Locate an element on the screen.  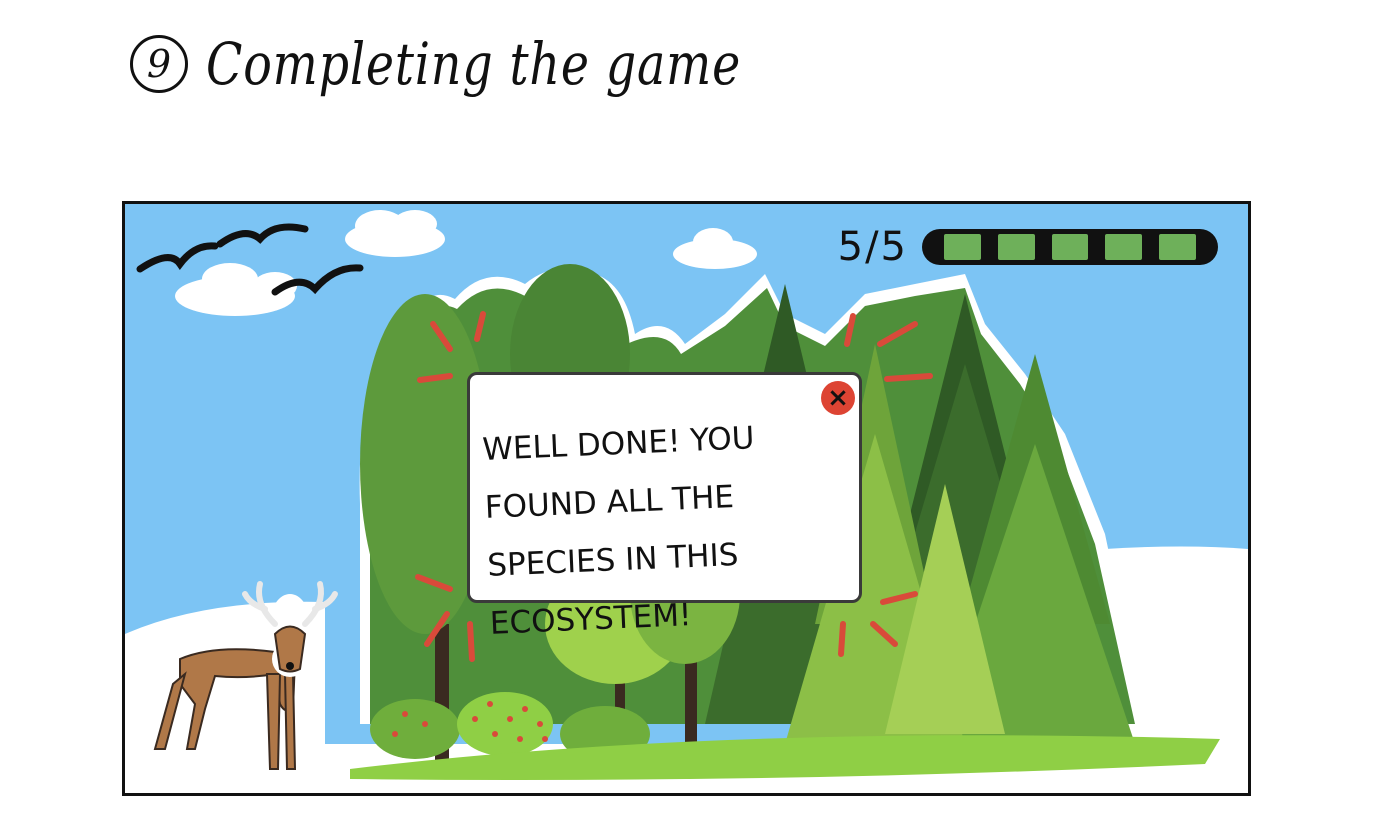
cloud is located at coordinates (395, 233).